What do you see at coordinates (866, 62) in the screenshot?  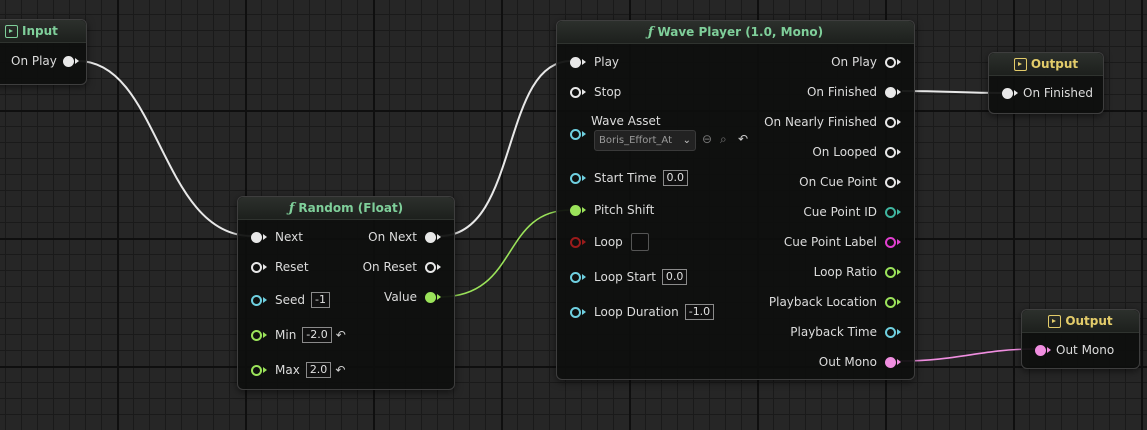 I see `wave-pin-on-play: On Play` at bounding box center [866, 62].